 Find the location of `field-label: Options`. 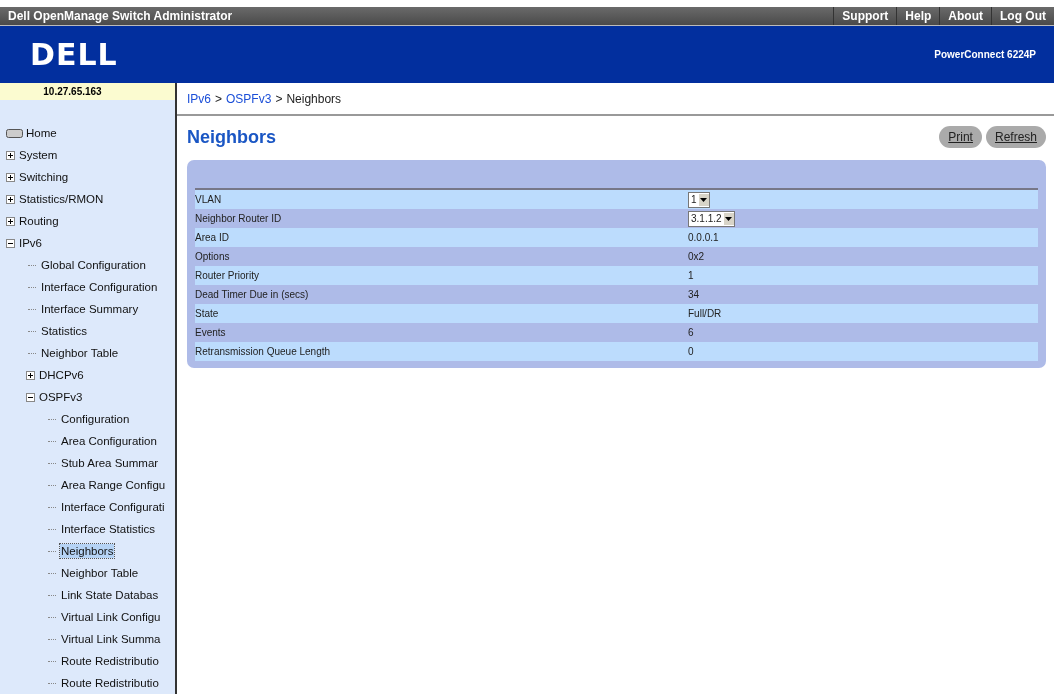

field-label: Options is located at coordinates (213, 256).